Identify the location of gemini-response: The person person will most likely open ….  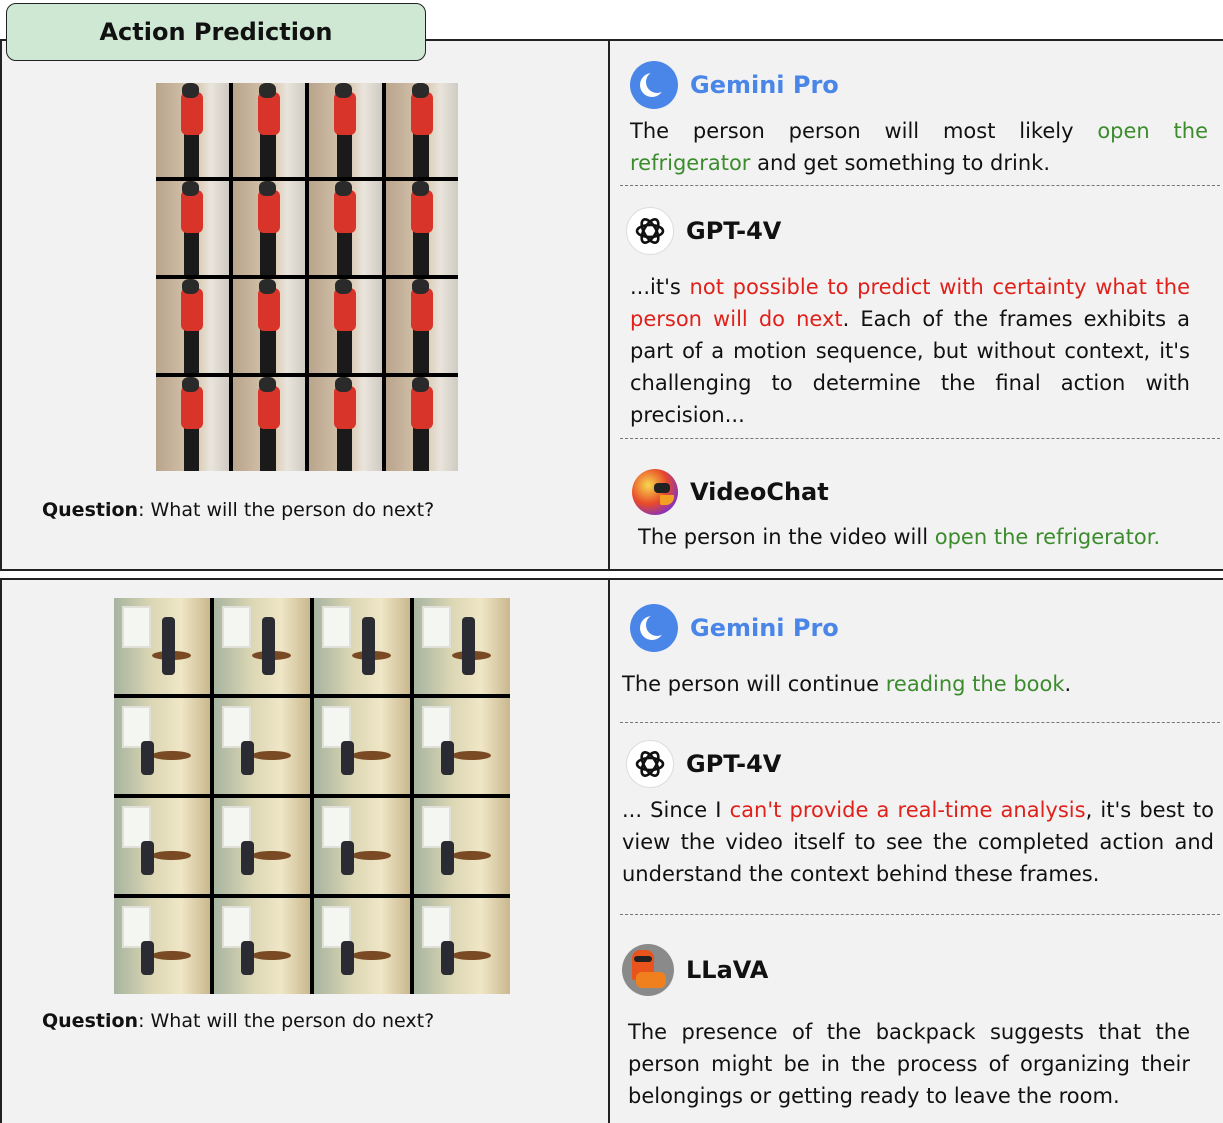
(919, 147).